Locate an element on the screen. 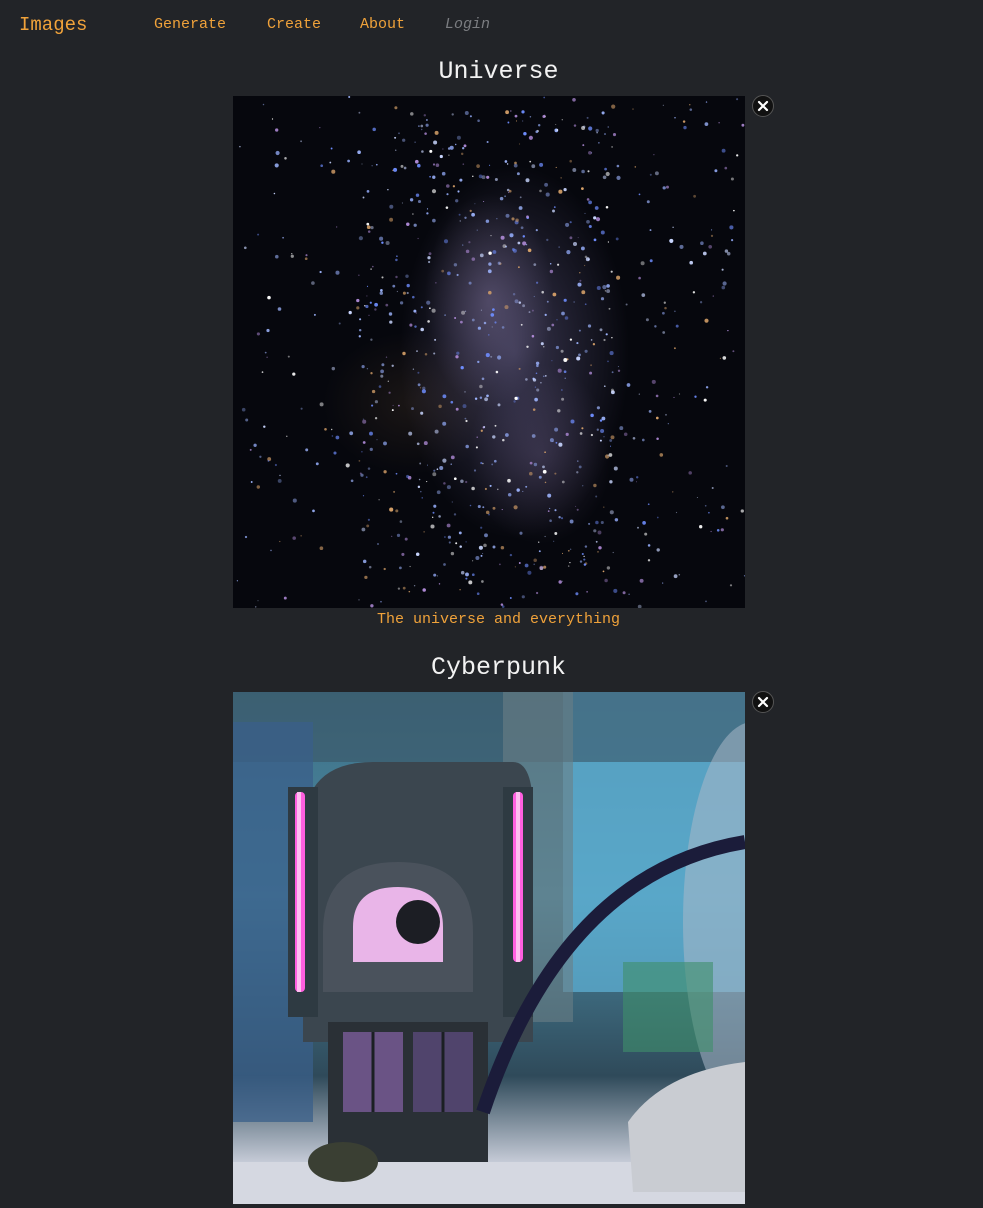  nav-link-about: About is located at coordinates (382, 25).